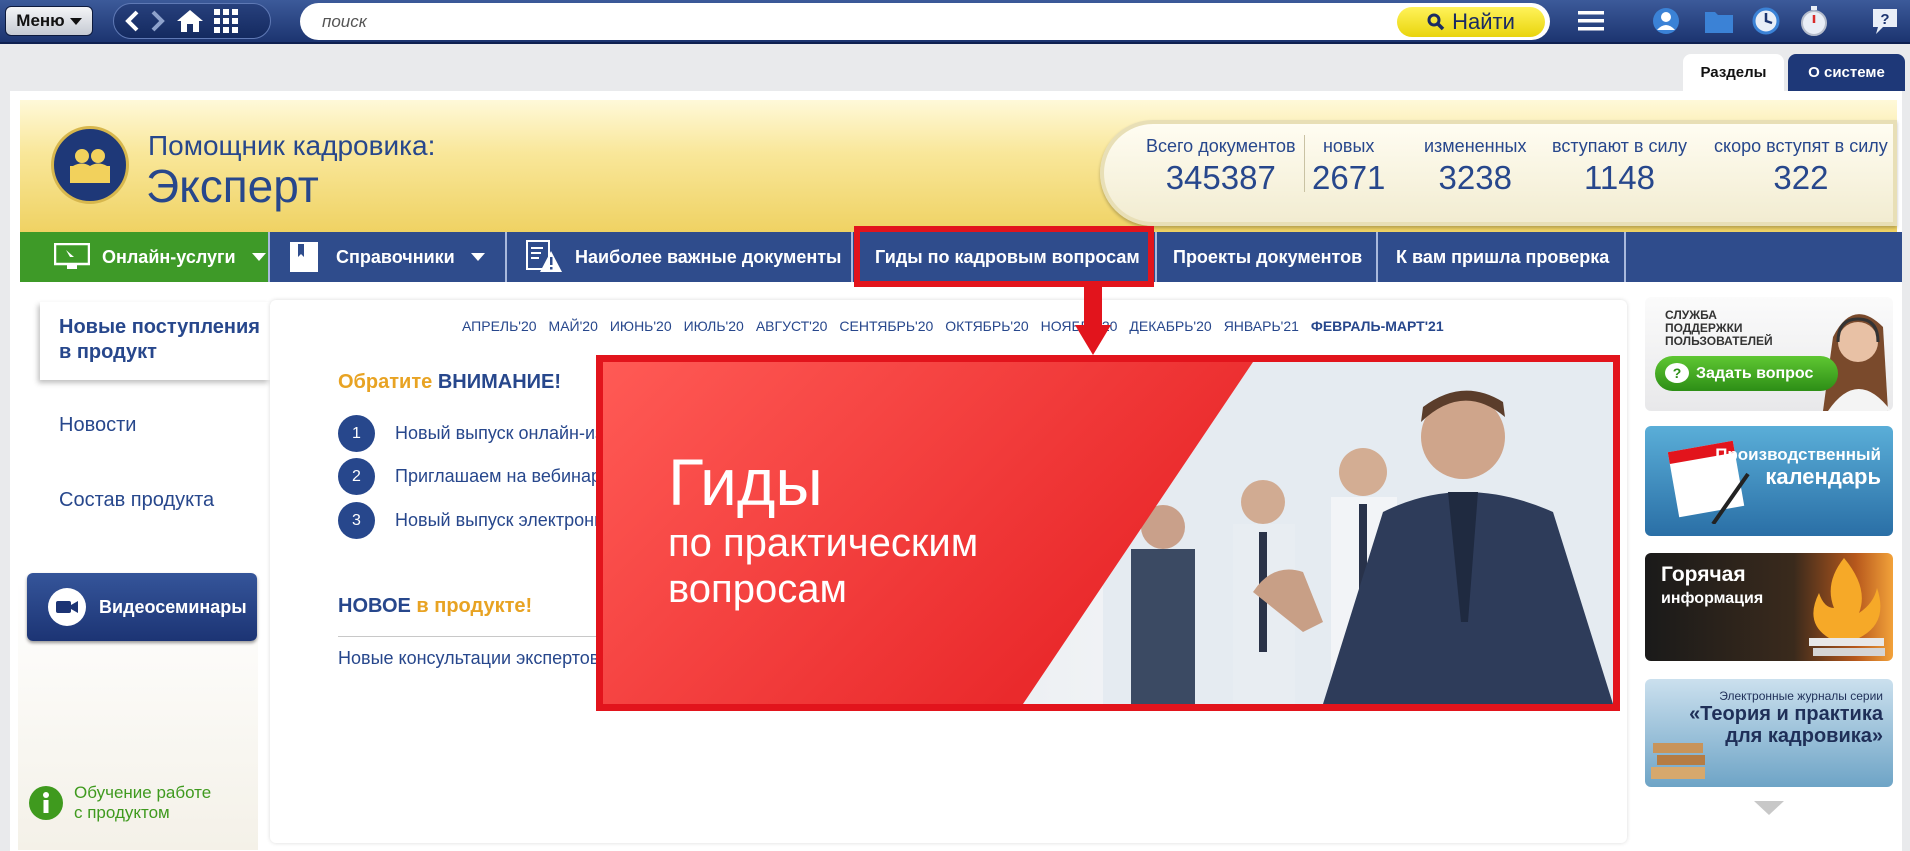  I want to click on nav-label: Наиболее важные документы, so click(708, 256).